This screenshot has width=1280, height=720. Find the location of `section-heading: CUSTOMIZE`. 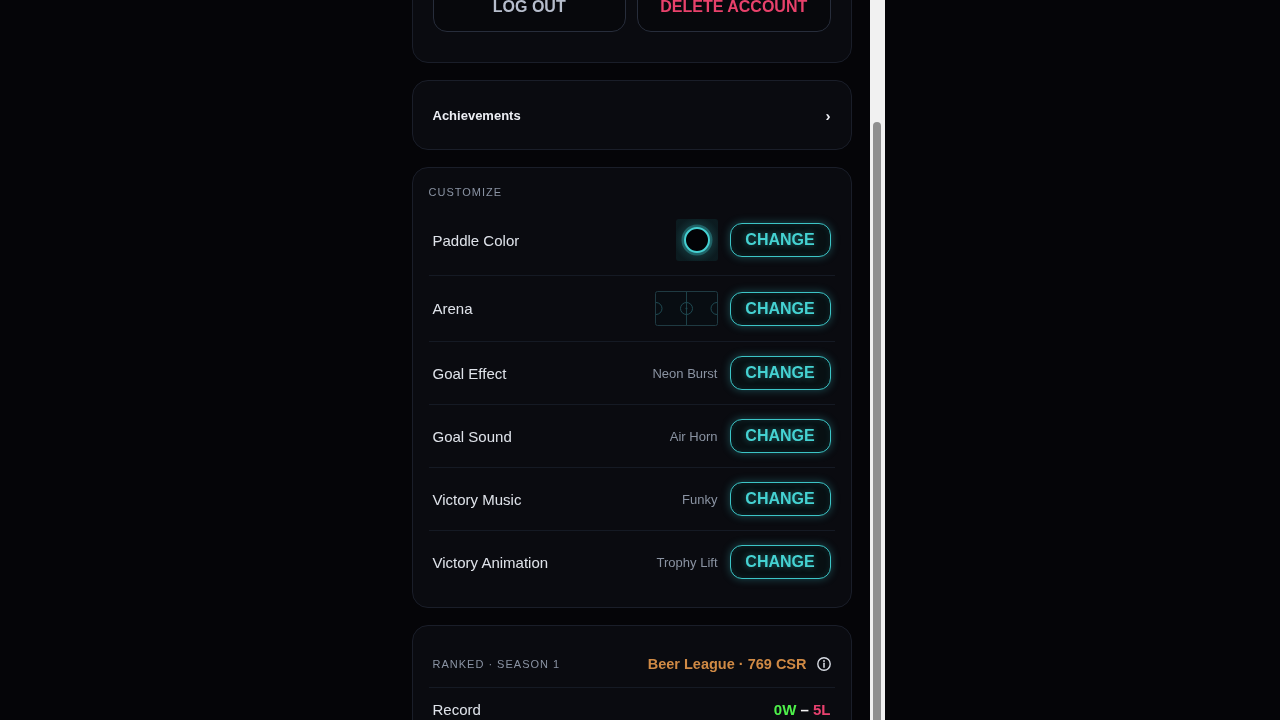

section-heading: CUSTOMIZE is located at coordinates (465, 192).